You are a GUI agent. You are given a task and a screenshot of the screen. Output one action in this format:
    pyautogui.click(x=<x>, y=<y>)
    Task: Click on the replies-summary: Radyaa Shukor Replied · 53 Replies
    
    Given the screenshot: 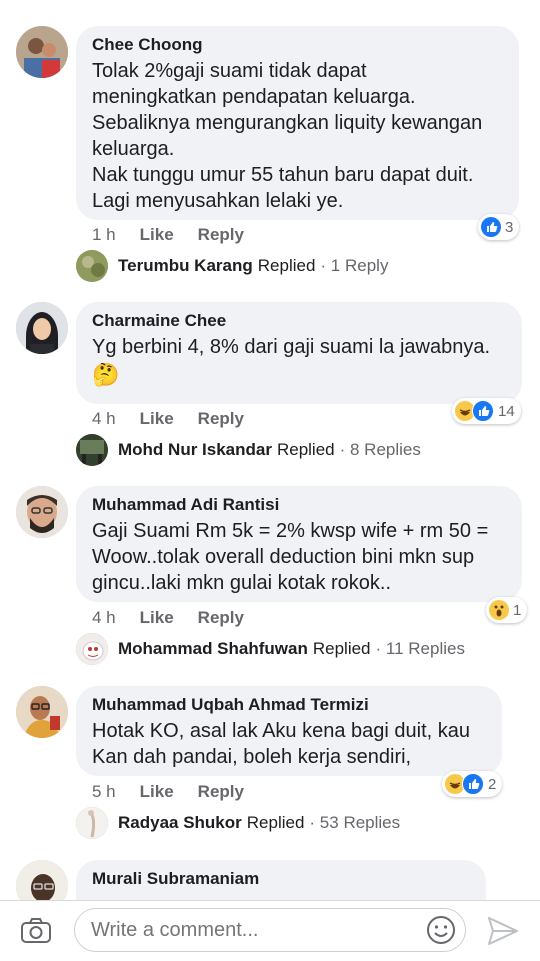 What is the action you would take?
    pyautogui.click(x=238, y=823)
    